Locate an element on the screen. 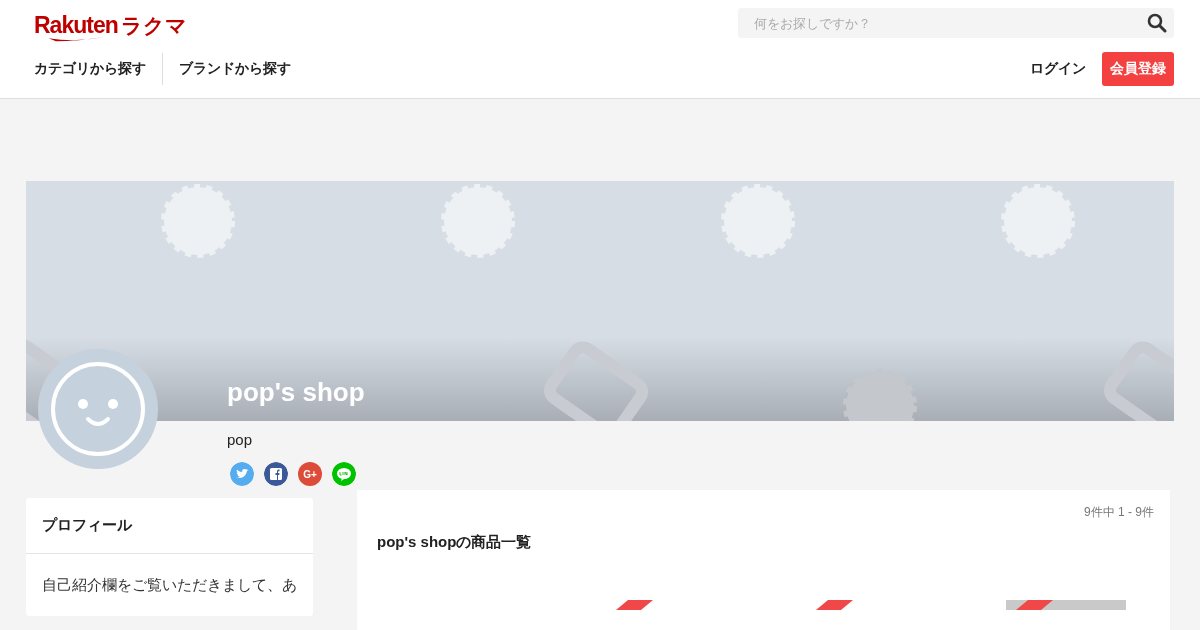 This screenshot has width=1200, height=630. owner-name: pop is located at coordinates (240, 439).